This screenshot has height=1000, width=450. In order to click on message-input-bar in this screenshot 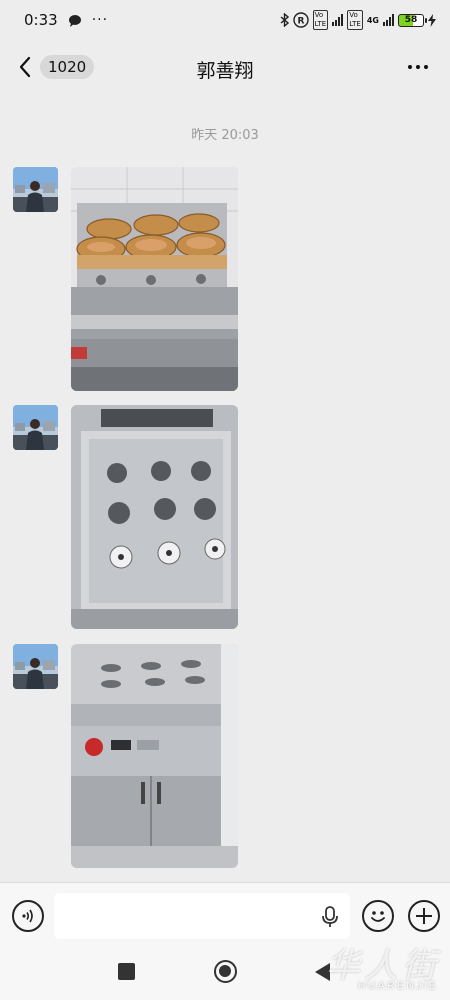, I will do `click(225, 915)`.